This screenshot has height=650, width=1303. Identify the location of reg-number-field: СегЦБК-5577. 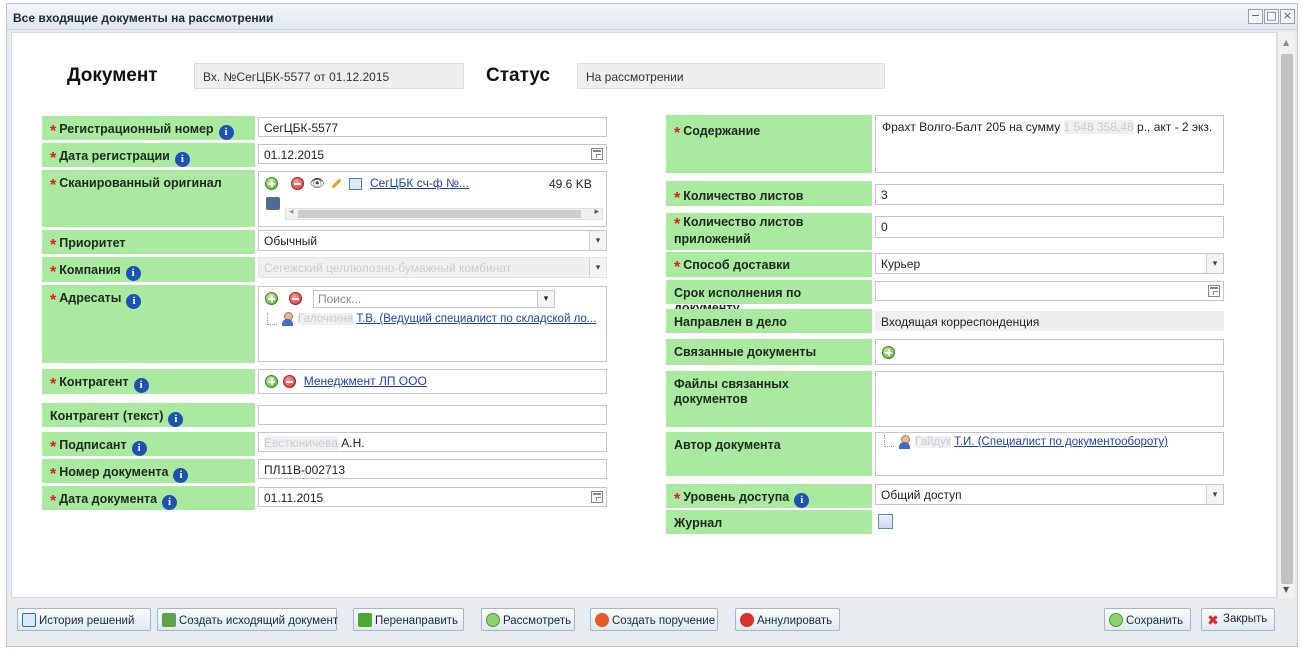
(432, 127).